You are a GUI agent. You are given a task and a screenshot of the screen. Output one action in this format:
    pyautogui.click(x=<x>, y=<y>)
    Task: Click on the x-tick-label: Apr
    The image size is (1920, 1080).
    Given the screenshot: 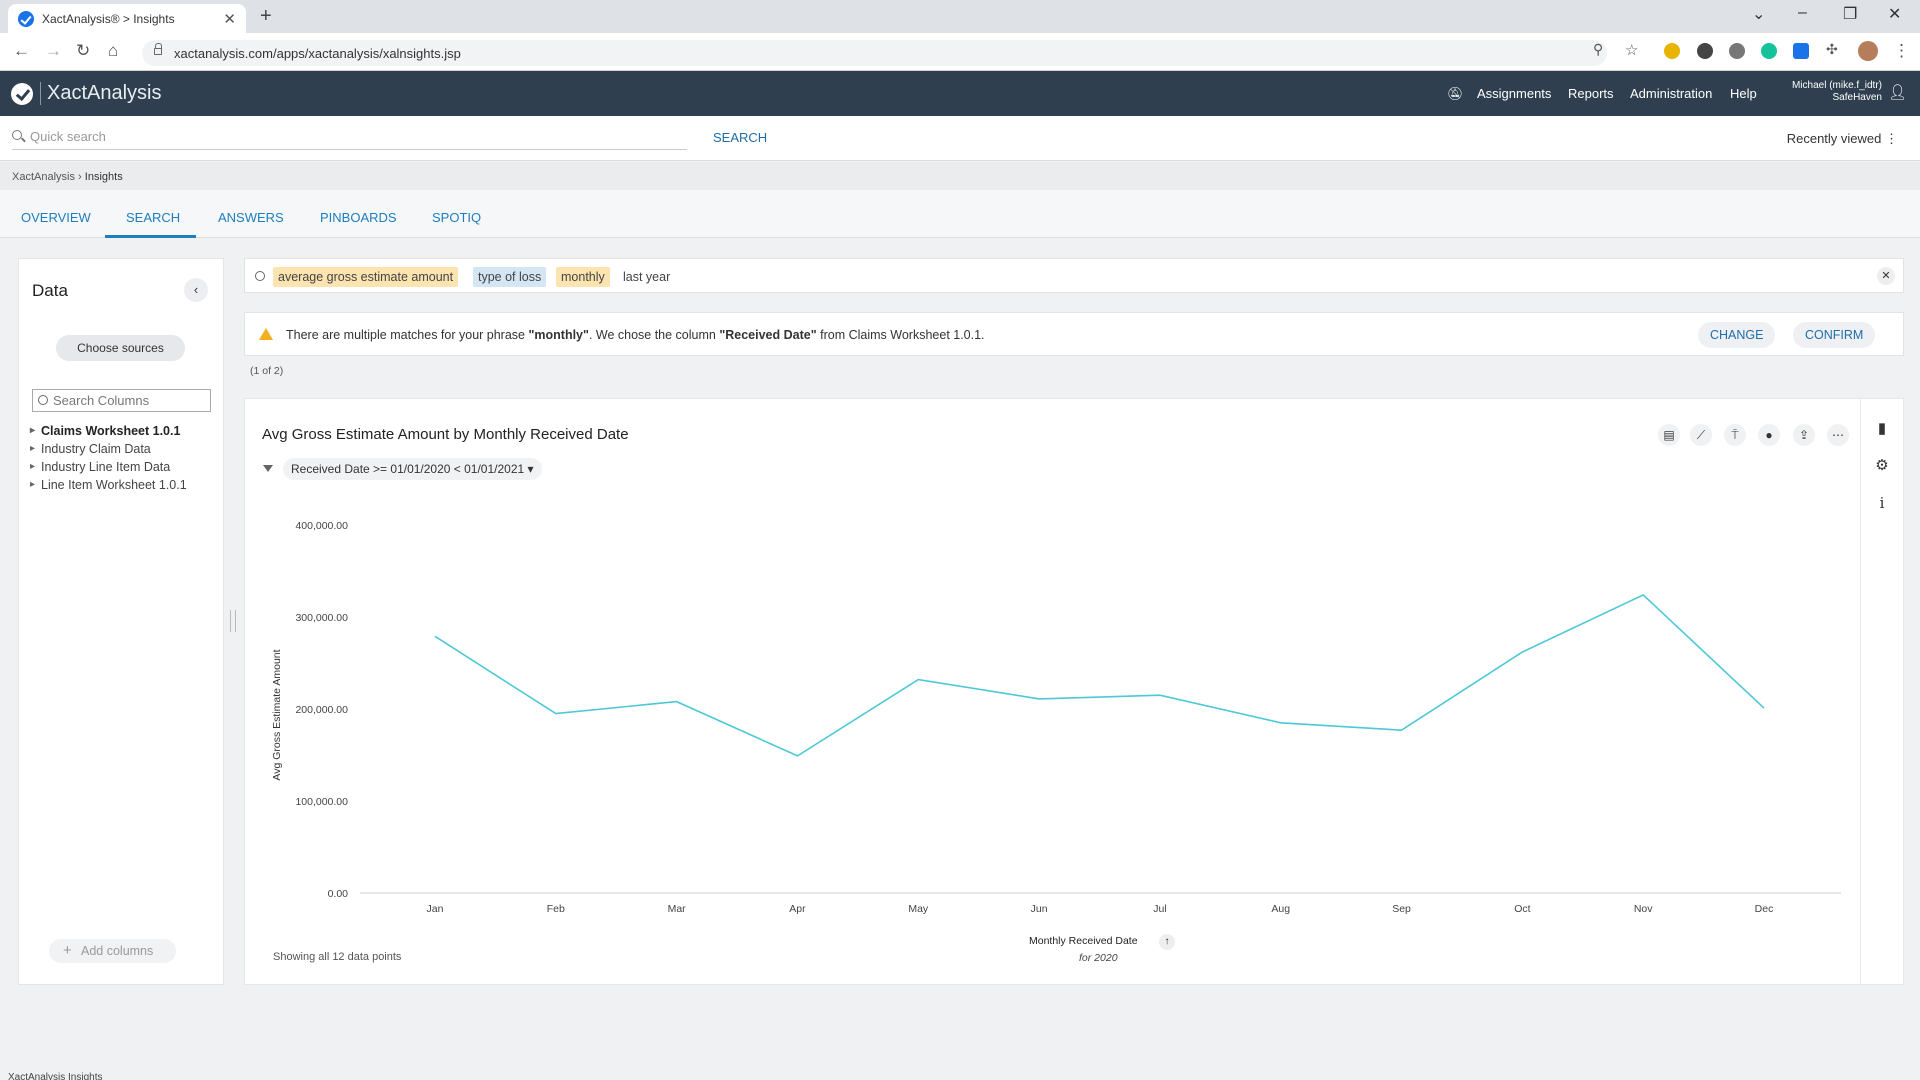 What is the action you would take?
    pyautogui.click(x=797, y=909)
    